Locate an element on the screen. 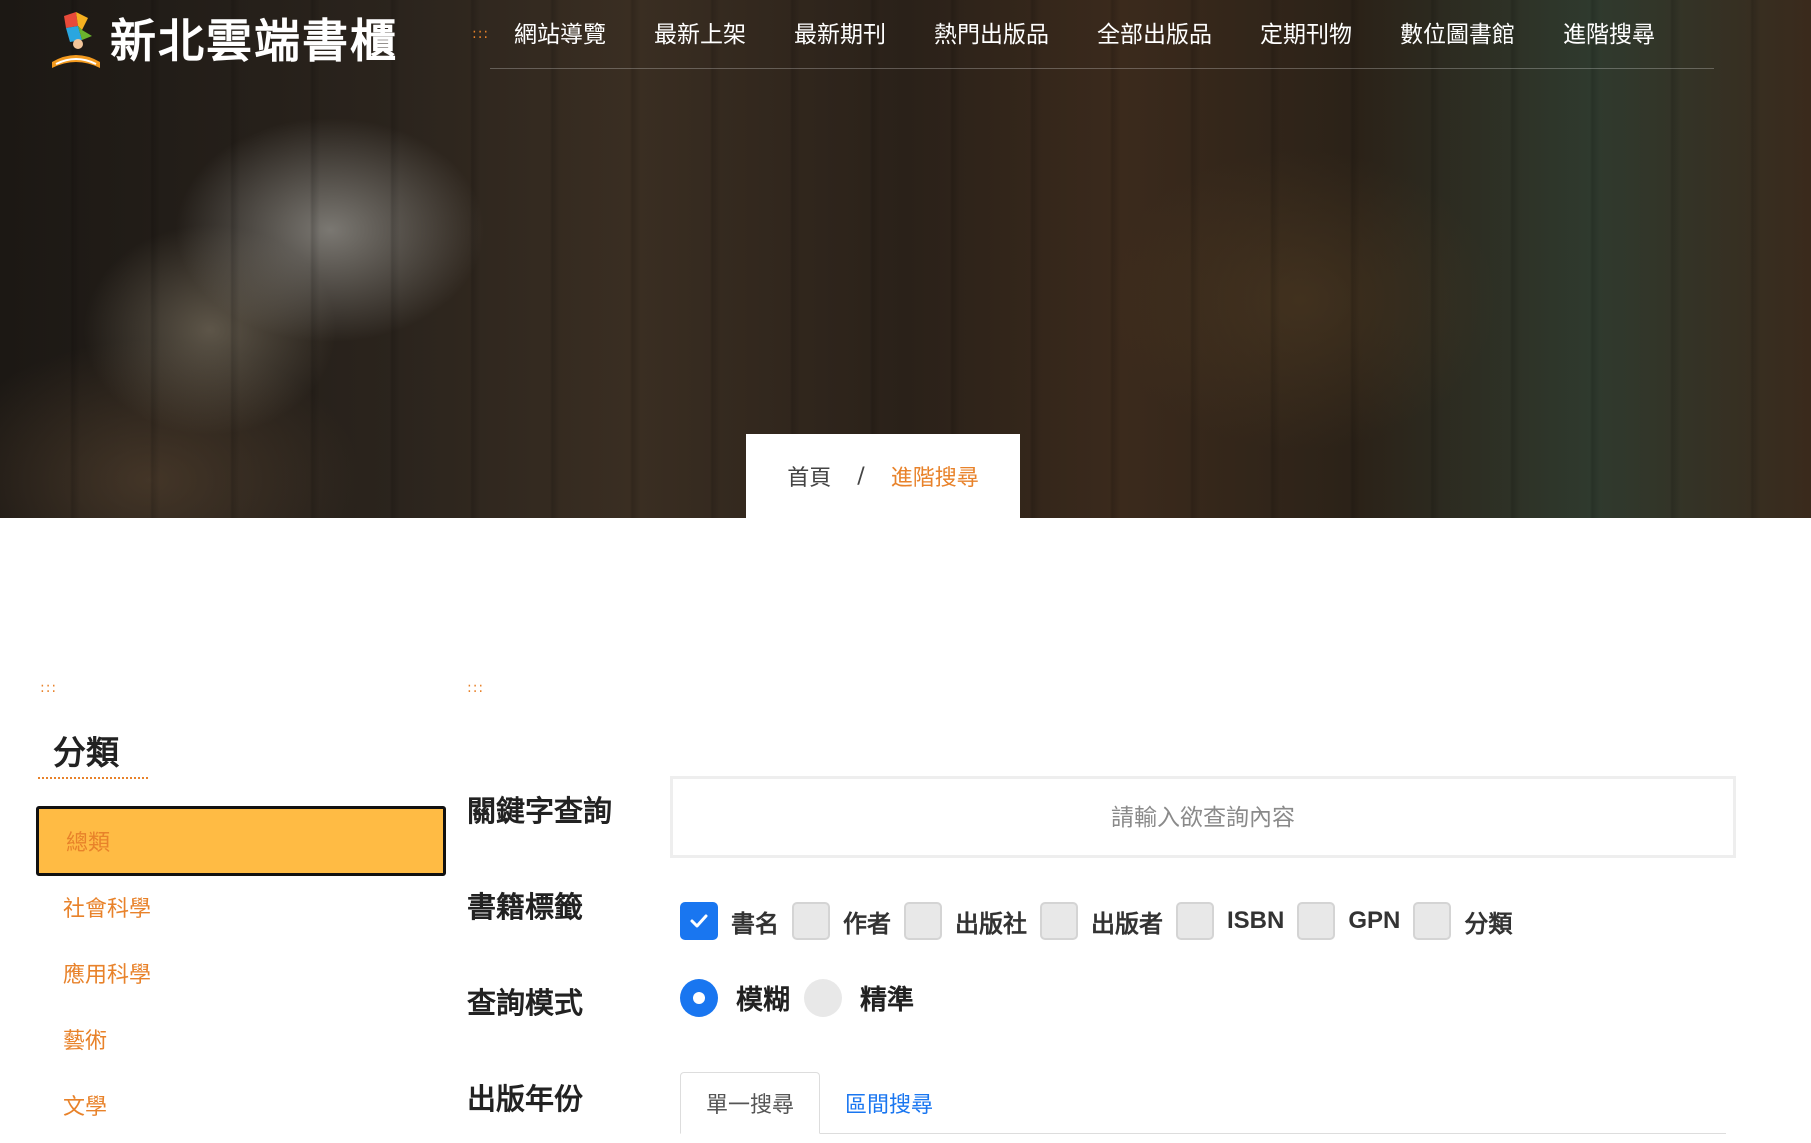  nav-periodicals: 定期刊物 is located at coordinates (1306, 34).